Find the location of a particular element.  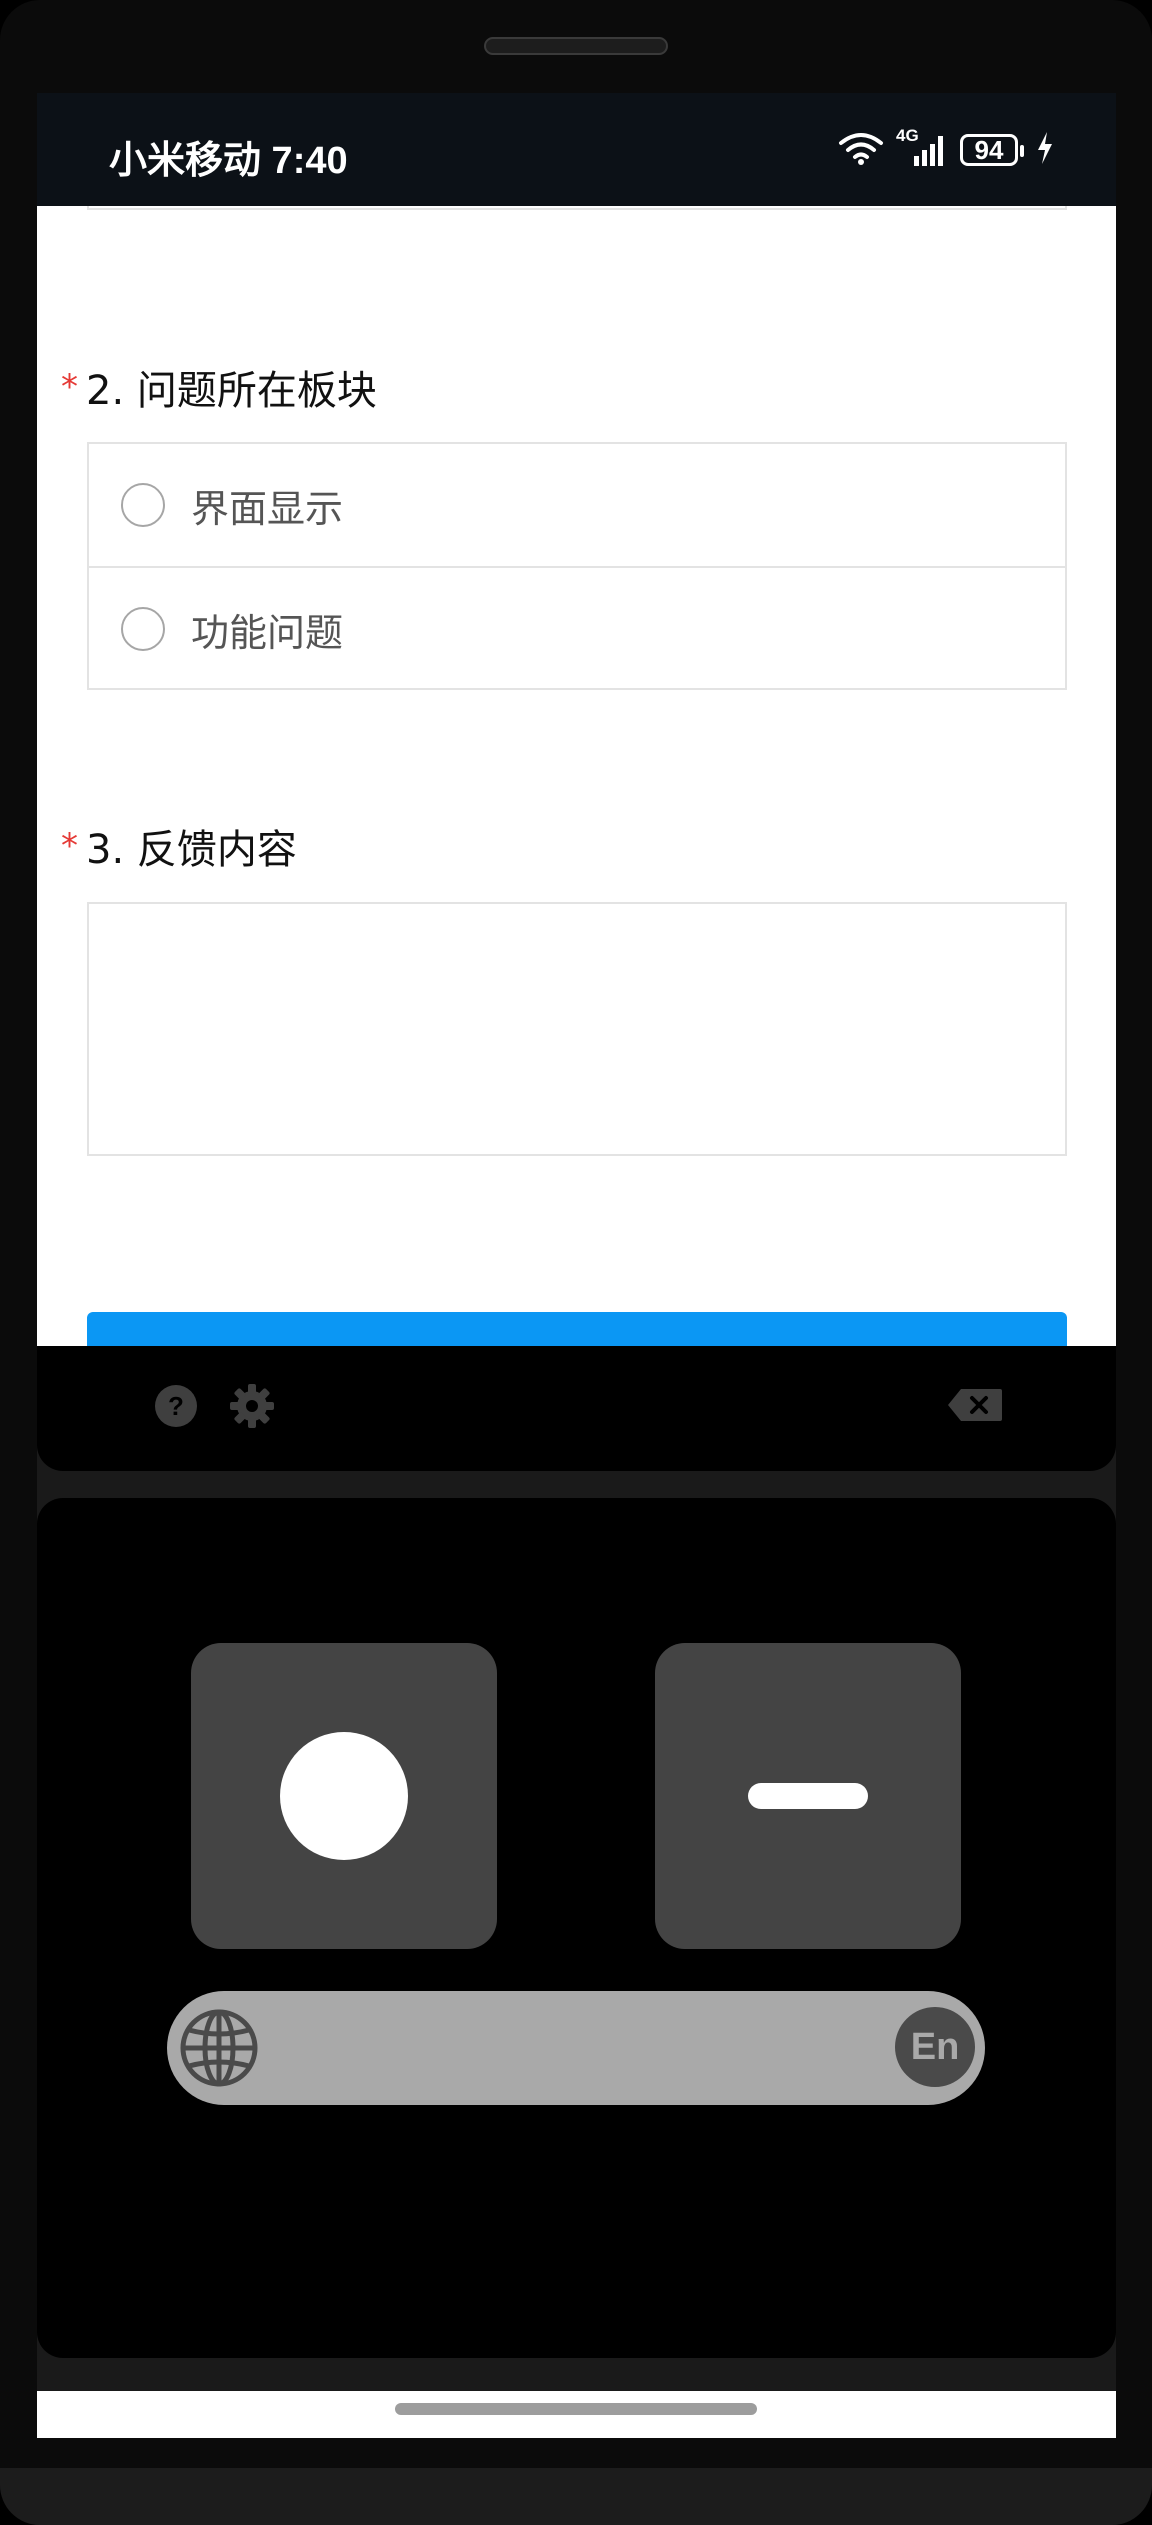

option-label: 功能问题 is located at coordinates (267, 632).